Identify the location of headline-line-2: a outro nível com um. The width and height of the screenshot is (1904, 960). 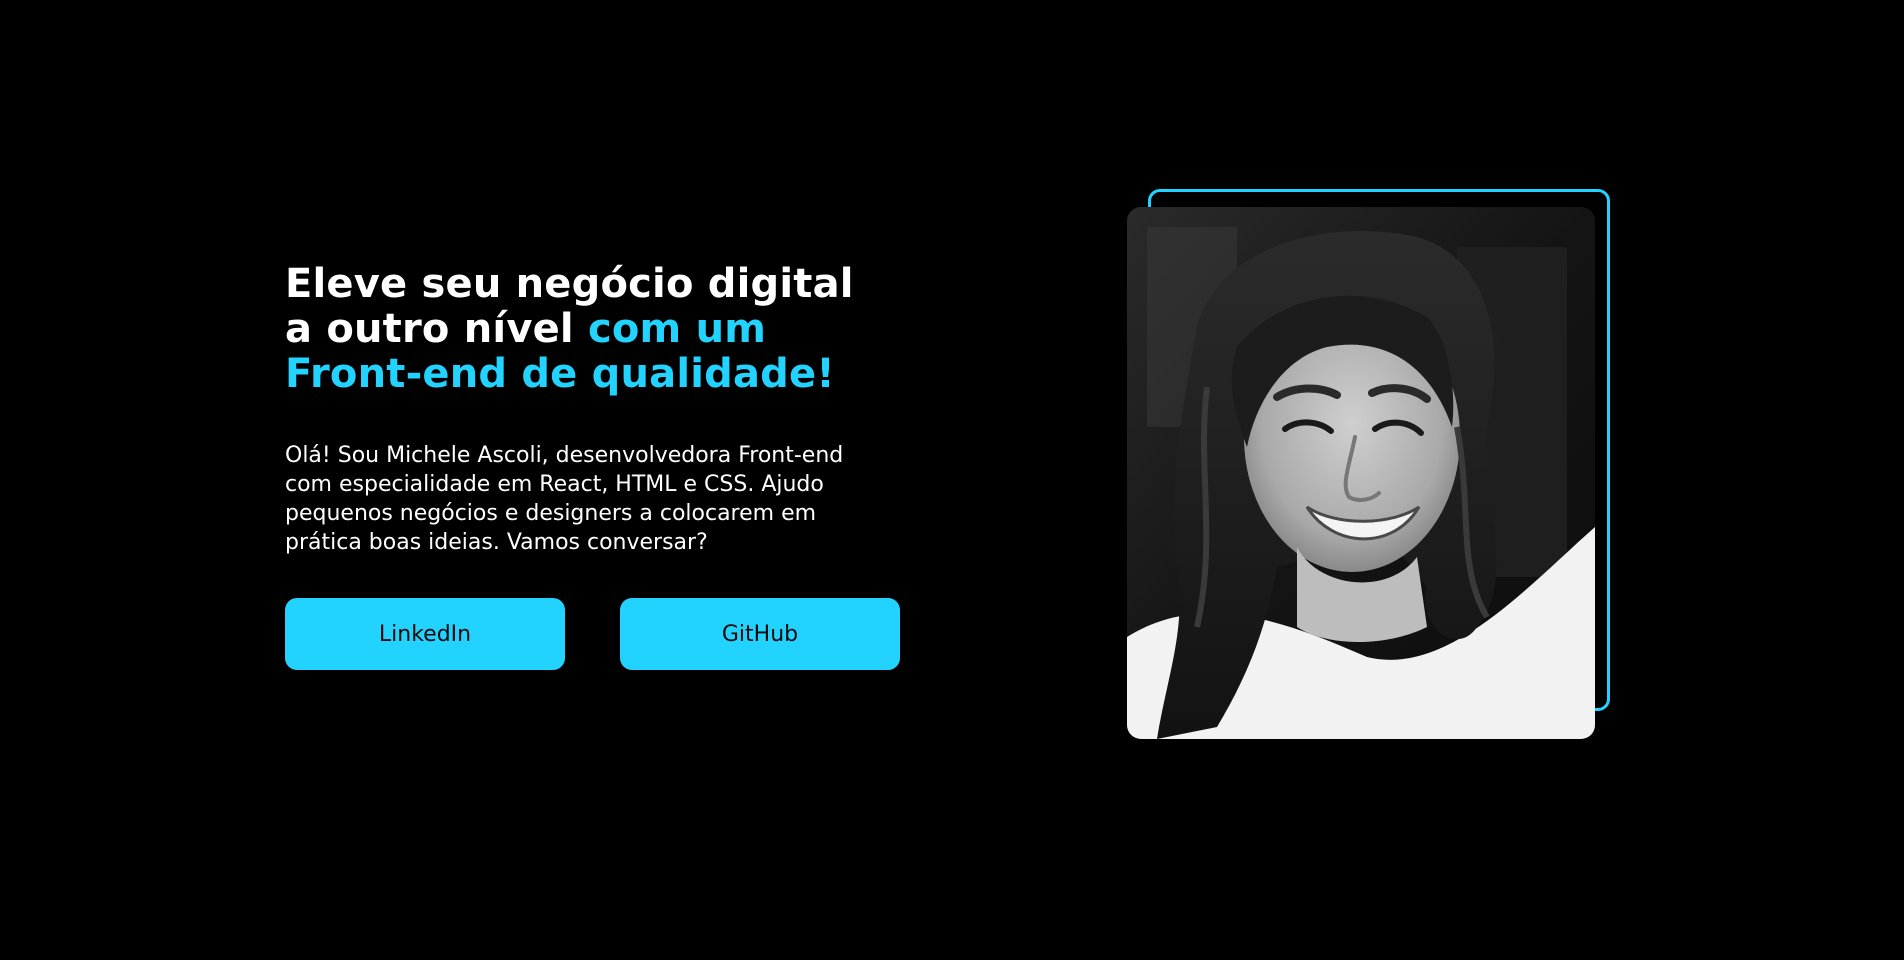
(605, 329).